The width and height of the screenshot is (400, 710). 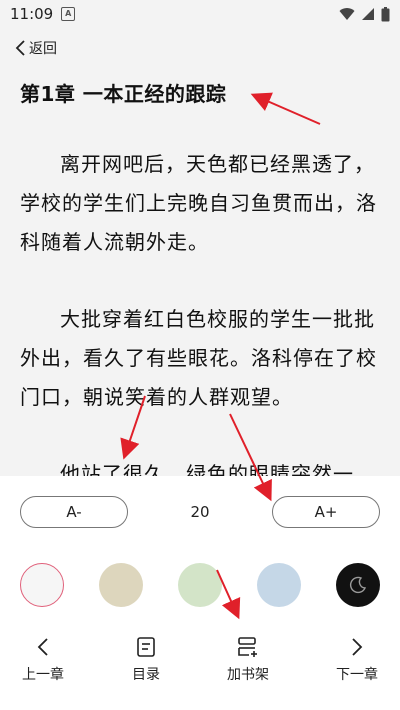 I want to click on theme-swatch-blue, so click(x=279, y=585).